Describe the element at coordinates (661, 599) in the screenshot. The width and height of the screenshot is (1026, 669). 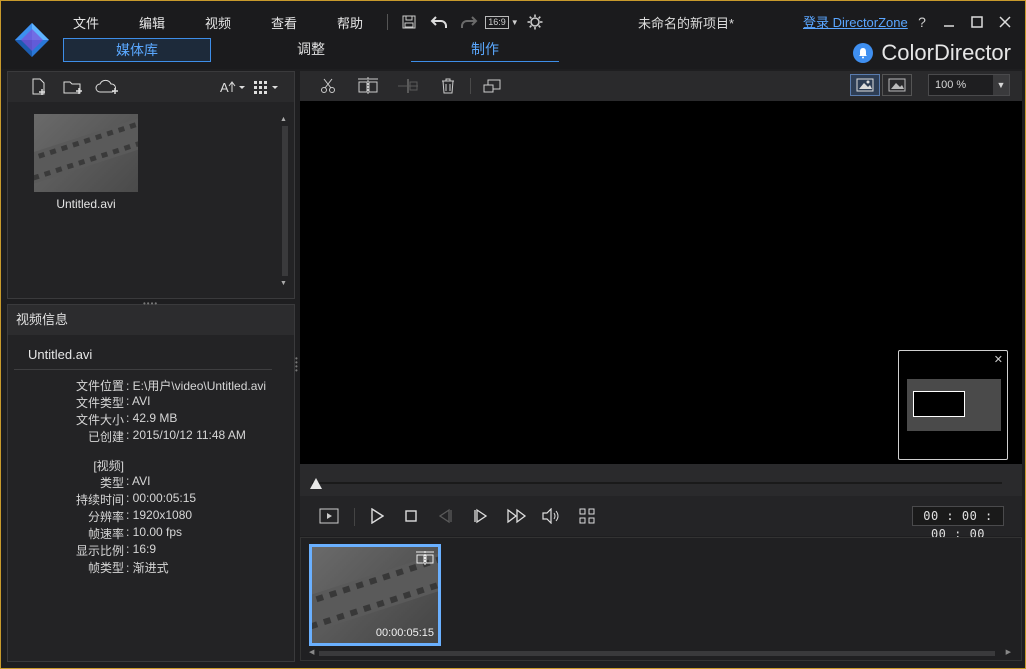
I see `timeline-panel: 00:00:05:15 ◀ ▶` at that location.